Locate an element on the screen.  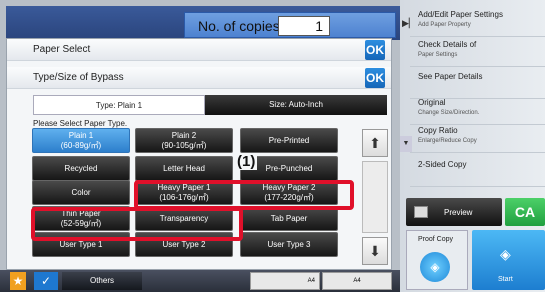
copies-input: 1 is located at coordinates (304, 26).